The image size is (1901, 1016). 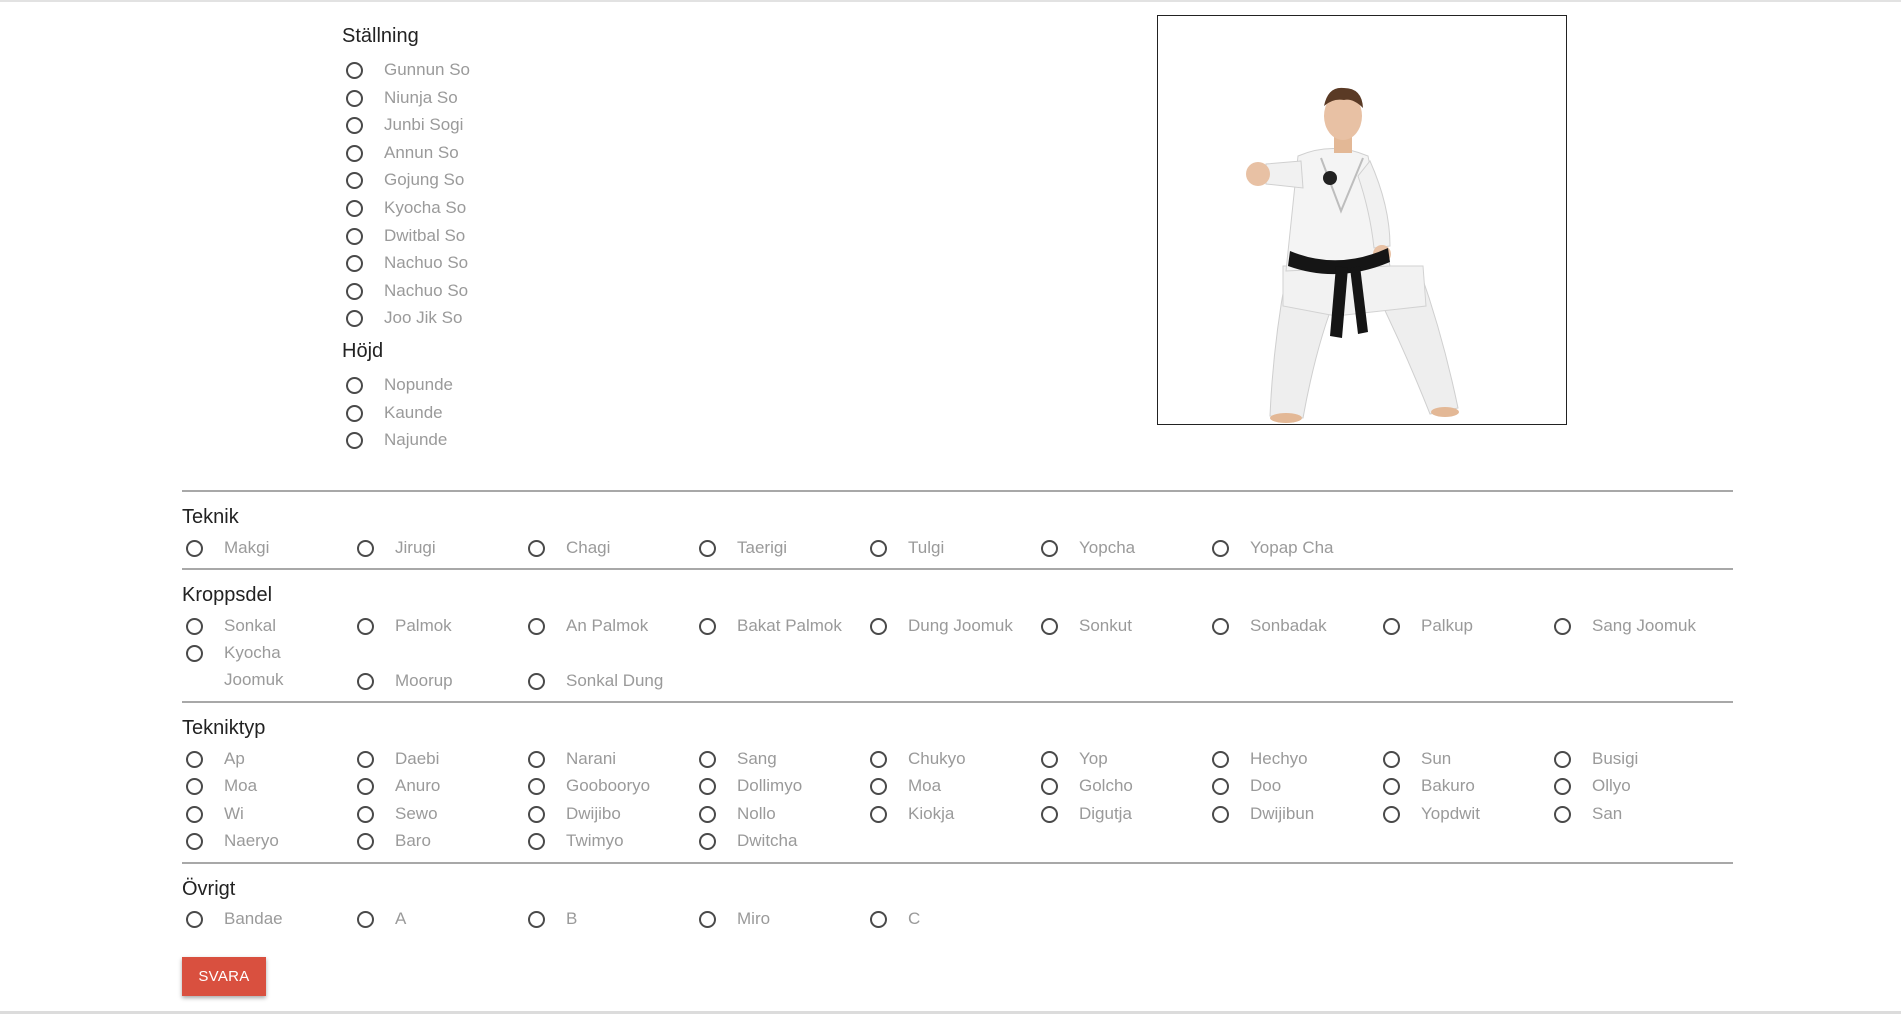 What do you see at coordinates (381, 921) in the screenshot?
I see `ovrigt-option: A` at bounding box center [381, 921].